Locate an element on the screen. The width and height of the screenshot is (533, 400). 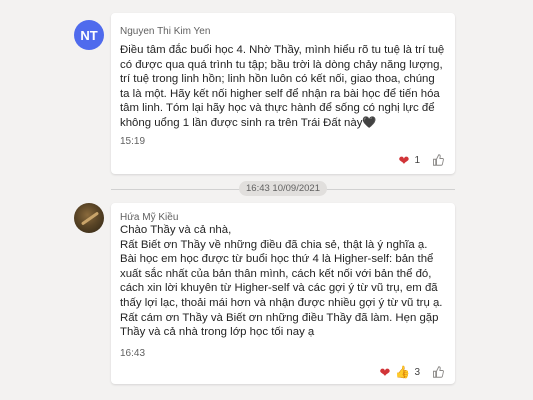
date-divider-label: 16:43 10/09/2021 is located at coordinates (283, 188).